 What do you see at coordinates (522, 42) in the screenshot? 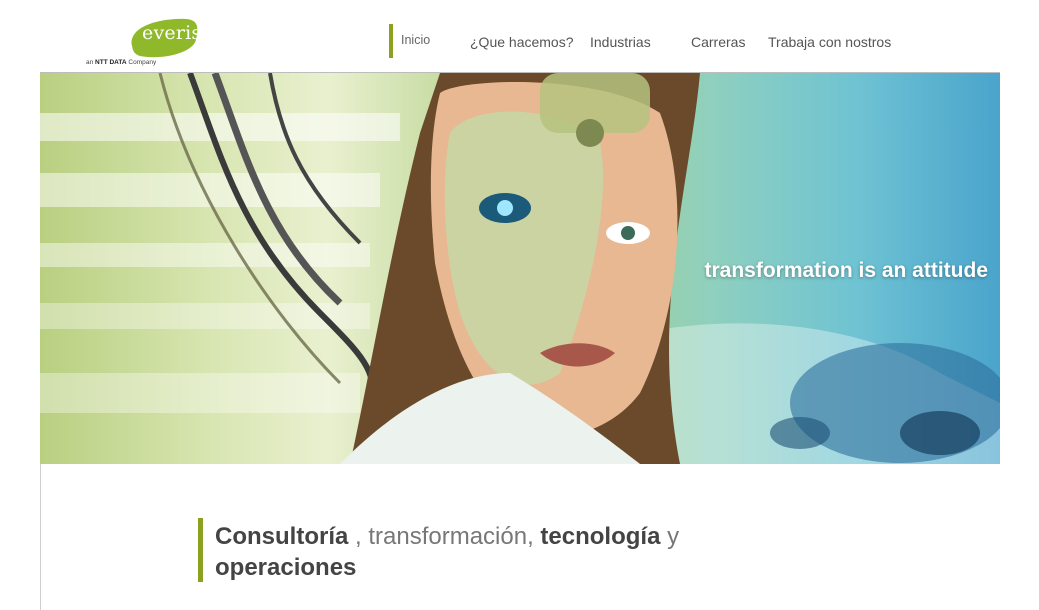
I see `nav-item-que-hacemos: ¿Que hacemos?` at bounding box center [522, 42].